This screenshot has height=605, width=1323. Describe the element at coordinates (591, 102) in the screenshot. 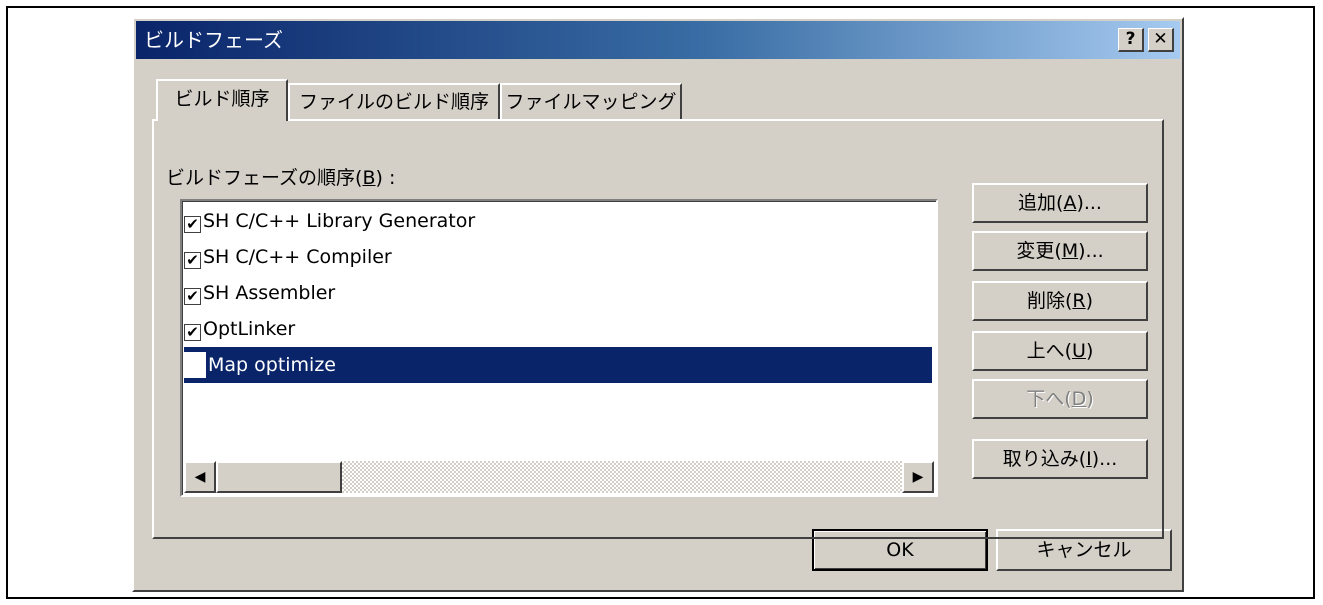

I see `tab-file-mapping: ファイルマッピング` at that location.